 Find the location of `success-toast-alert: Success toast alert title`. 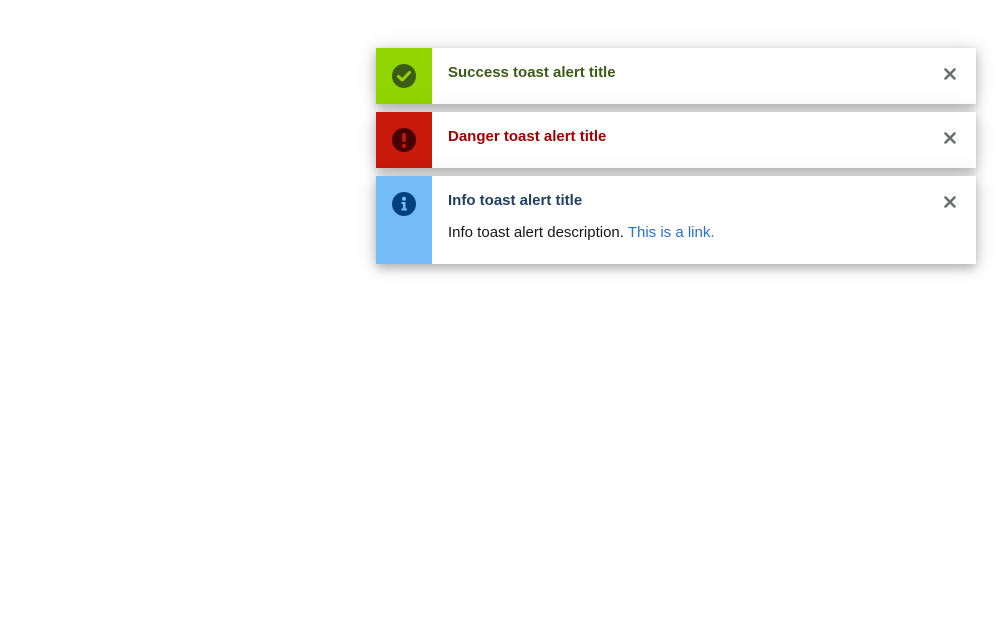

success-toast-alert: Success toast alert title is located at coordinates (676, 76).